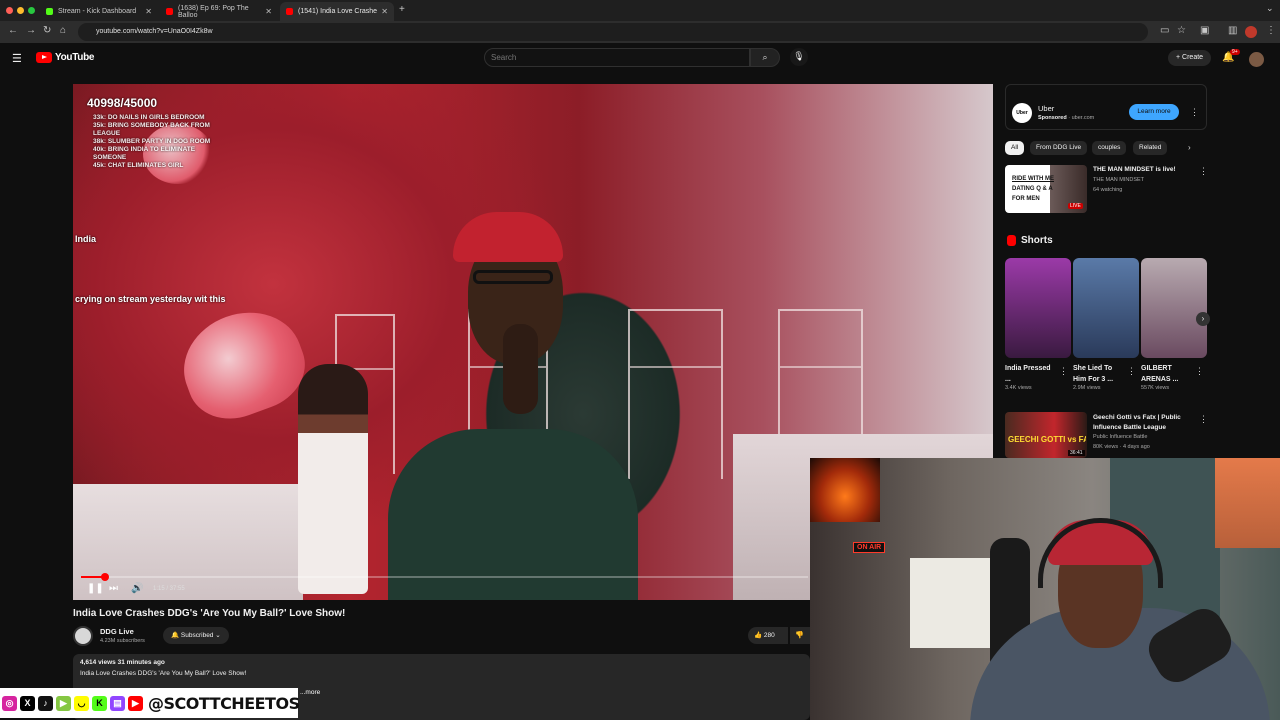  What do you see at coordinates (113, 588) in the screenshot?
I see `next-icon: ⏭` at bounding box center [113, 588].